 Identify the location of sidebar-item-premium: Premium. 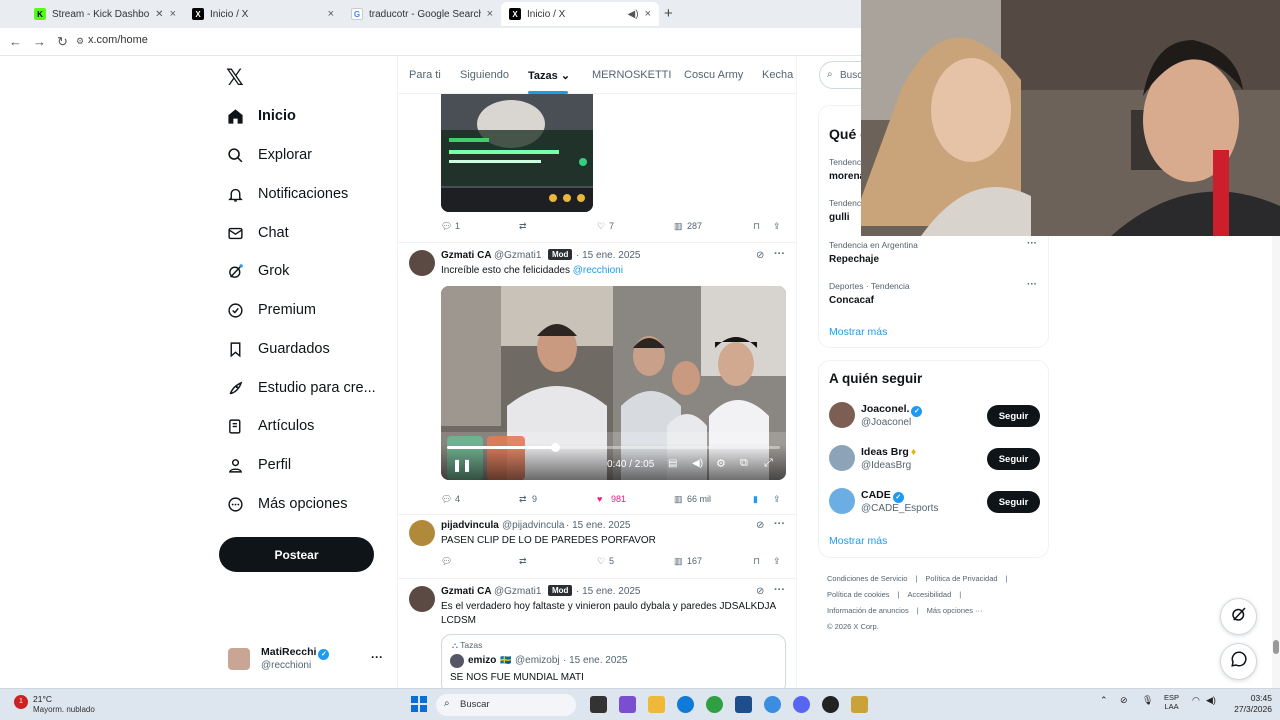
(271, 310).